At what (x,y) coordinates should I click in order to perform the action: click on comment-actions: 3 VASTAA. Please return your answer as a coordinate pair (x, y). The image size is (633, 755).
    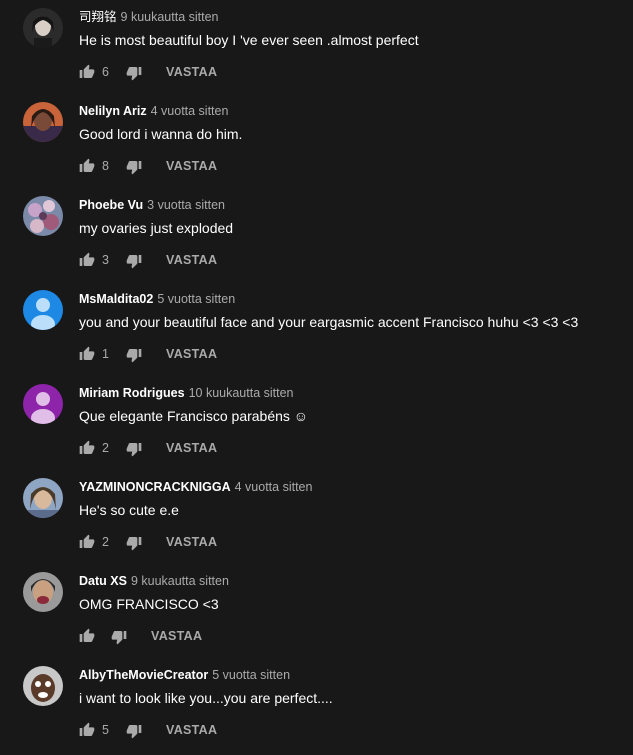
    Looking at the image, I should click on (229, 261).